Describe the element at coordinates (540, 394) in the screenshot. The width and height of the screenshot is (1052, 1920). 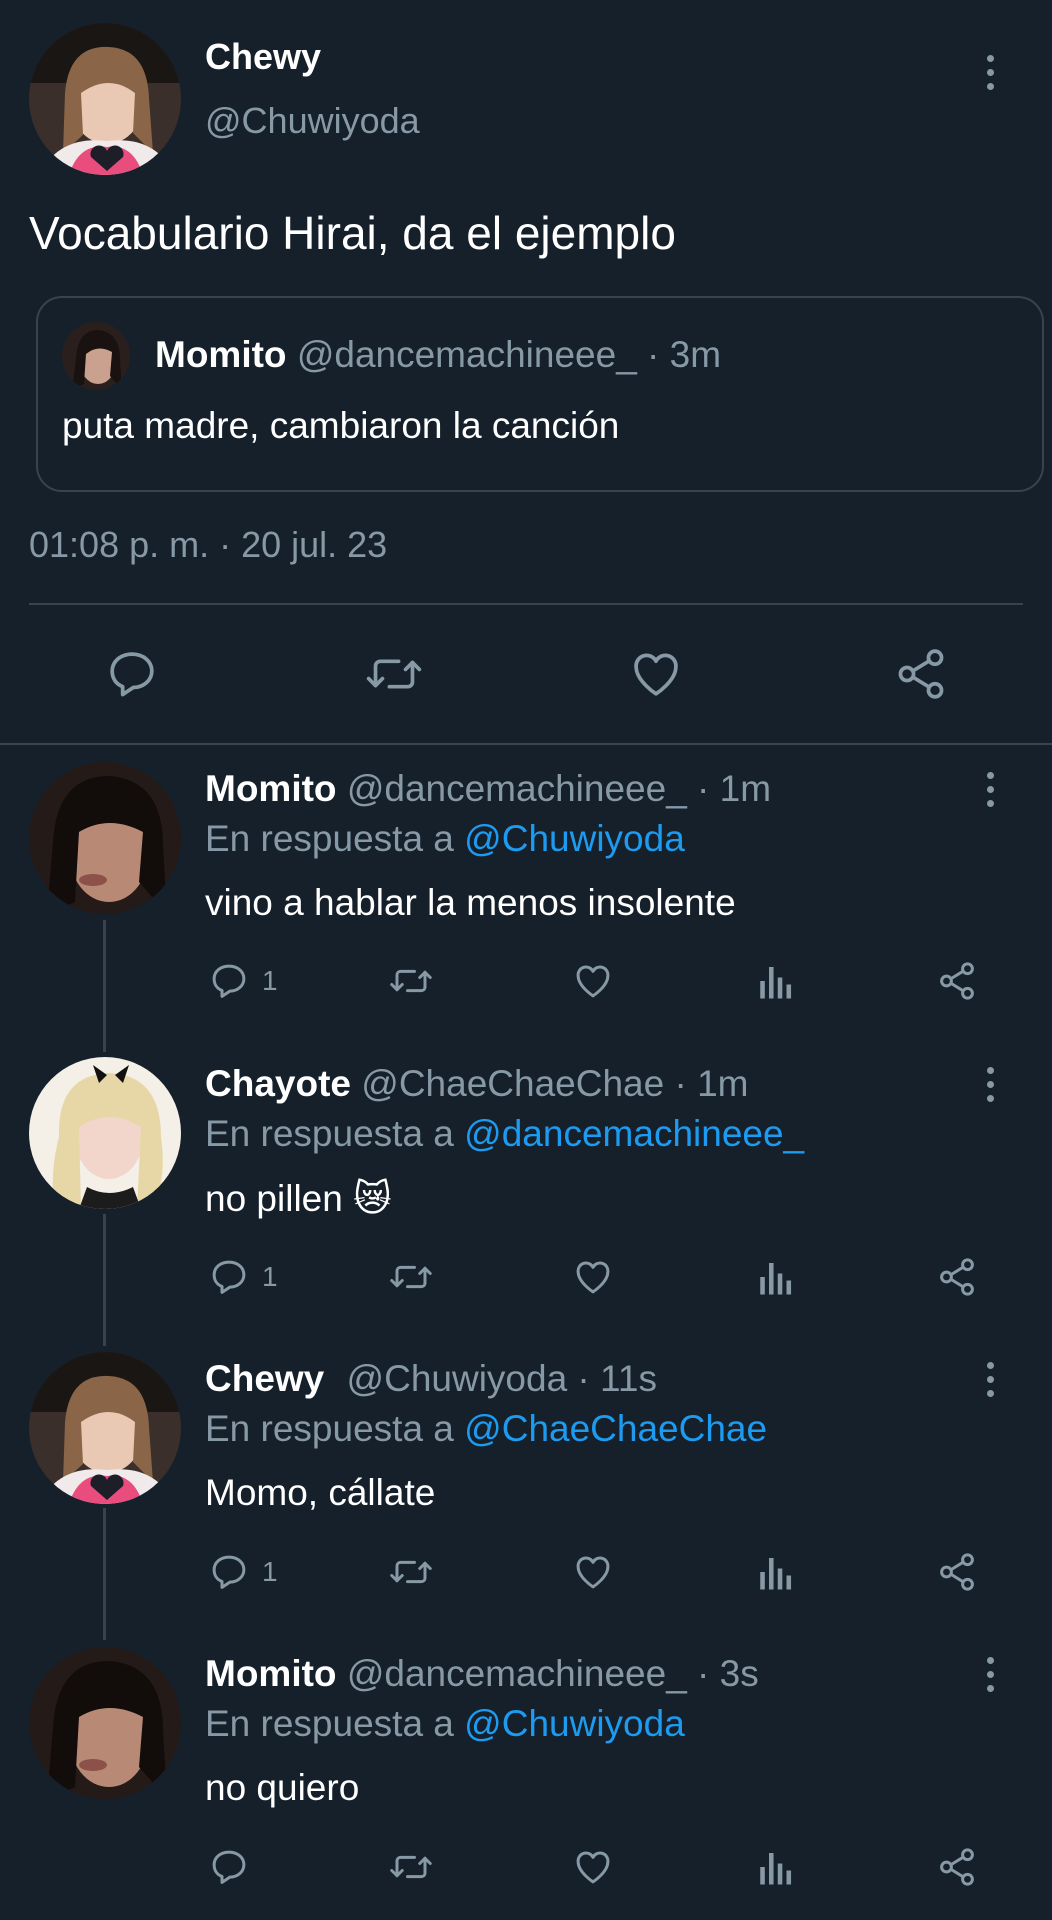
I see `quote-tweet-card` at that location.